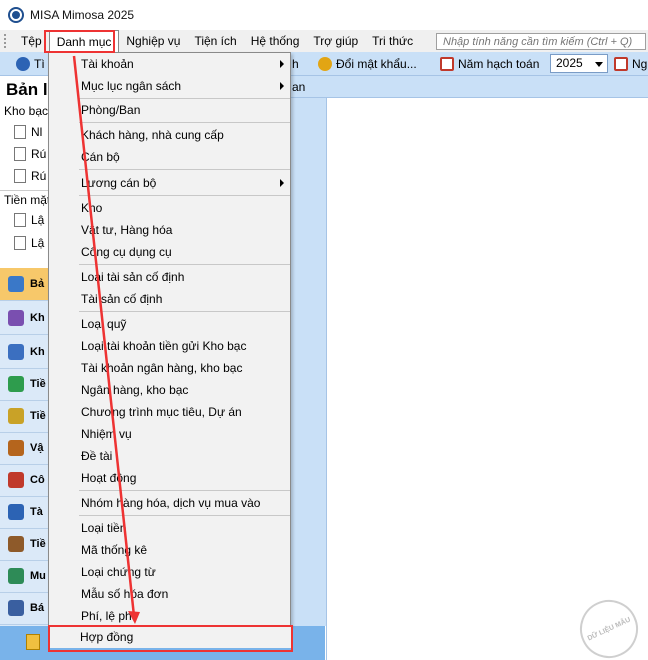 The image size is (648, 660). What do you see at coordinates (106, 339) in the screenshot?
I see `annotation-arrow` at bounding box center [106, 339].